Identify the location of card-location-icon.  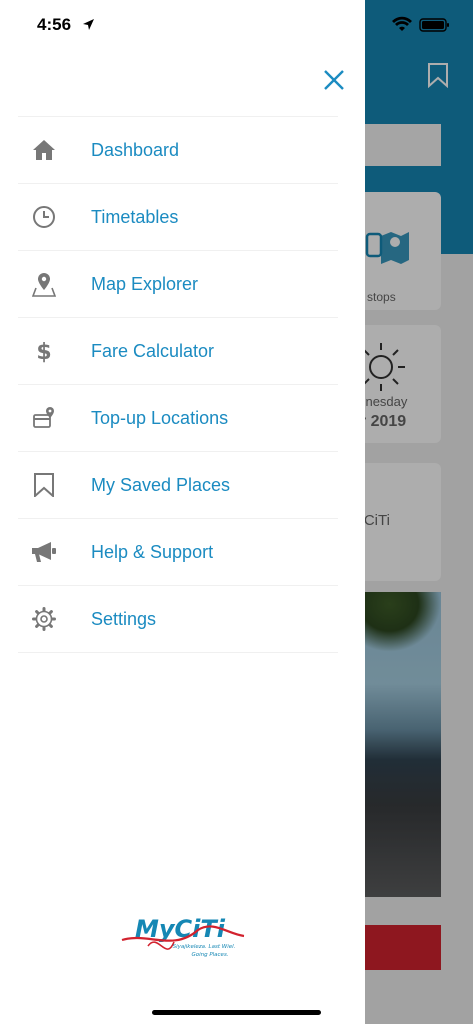
(44, 418).